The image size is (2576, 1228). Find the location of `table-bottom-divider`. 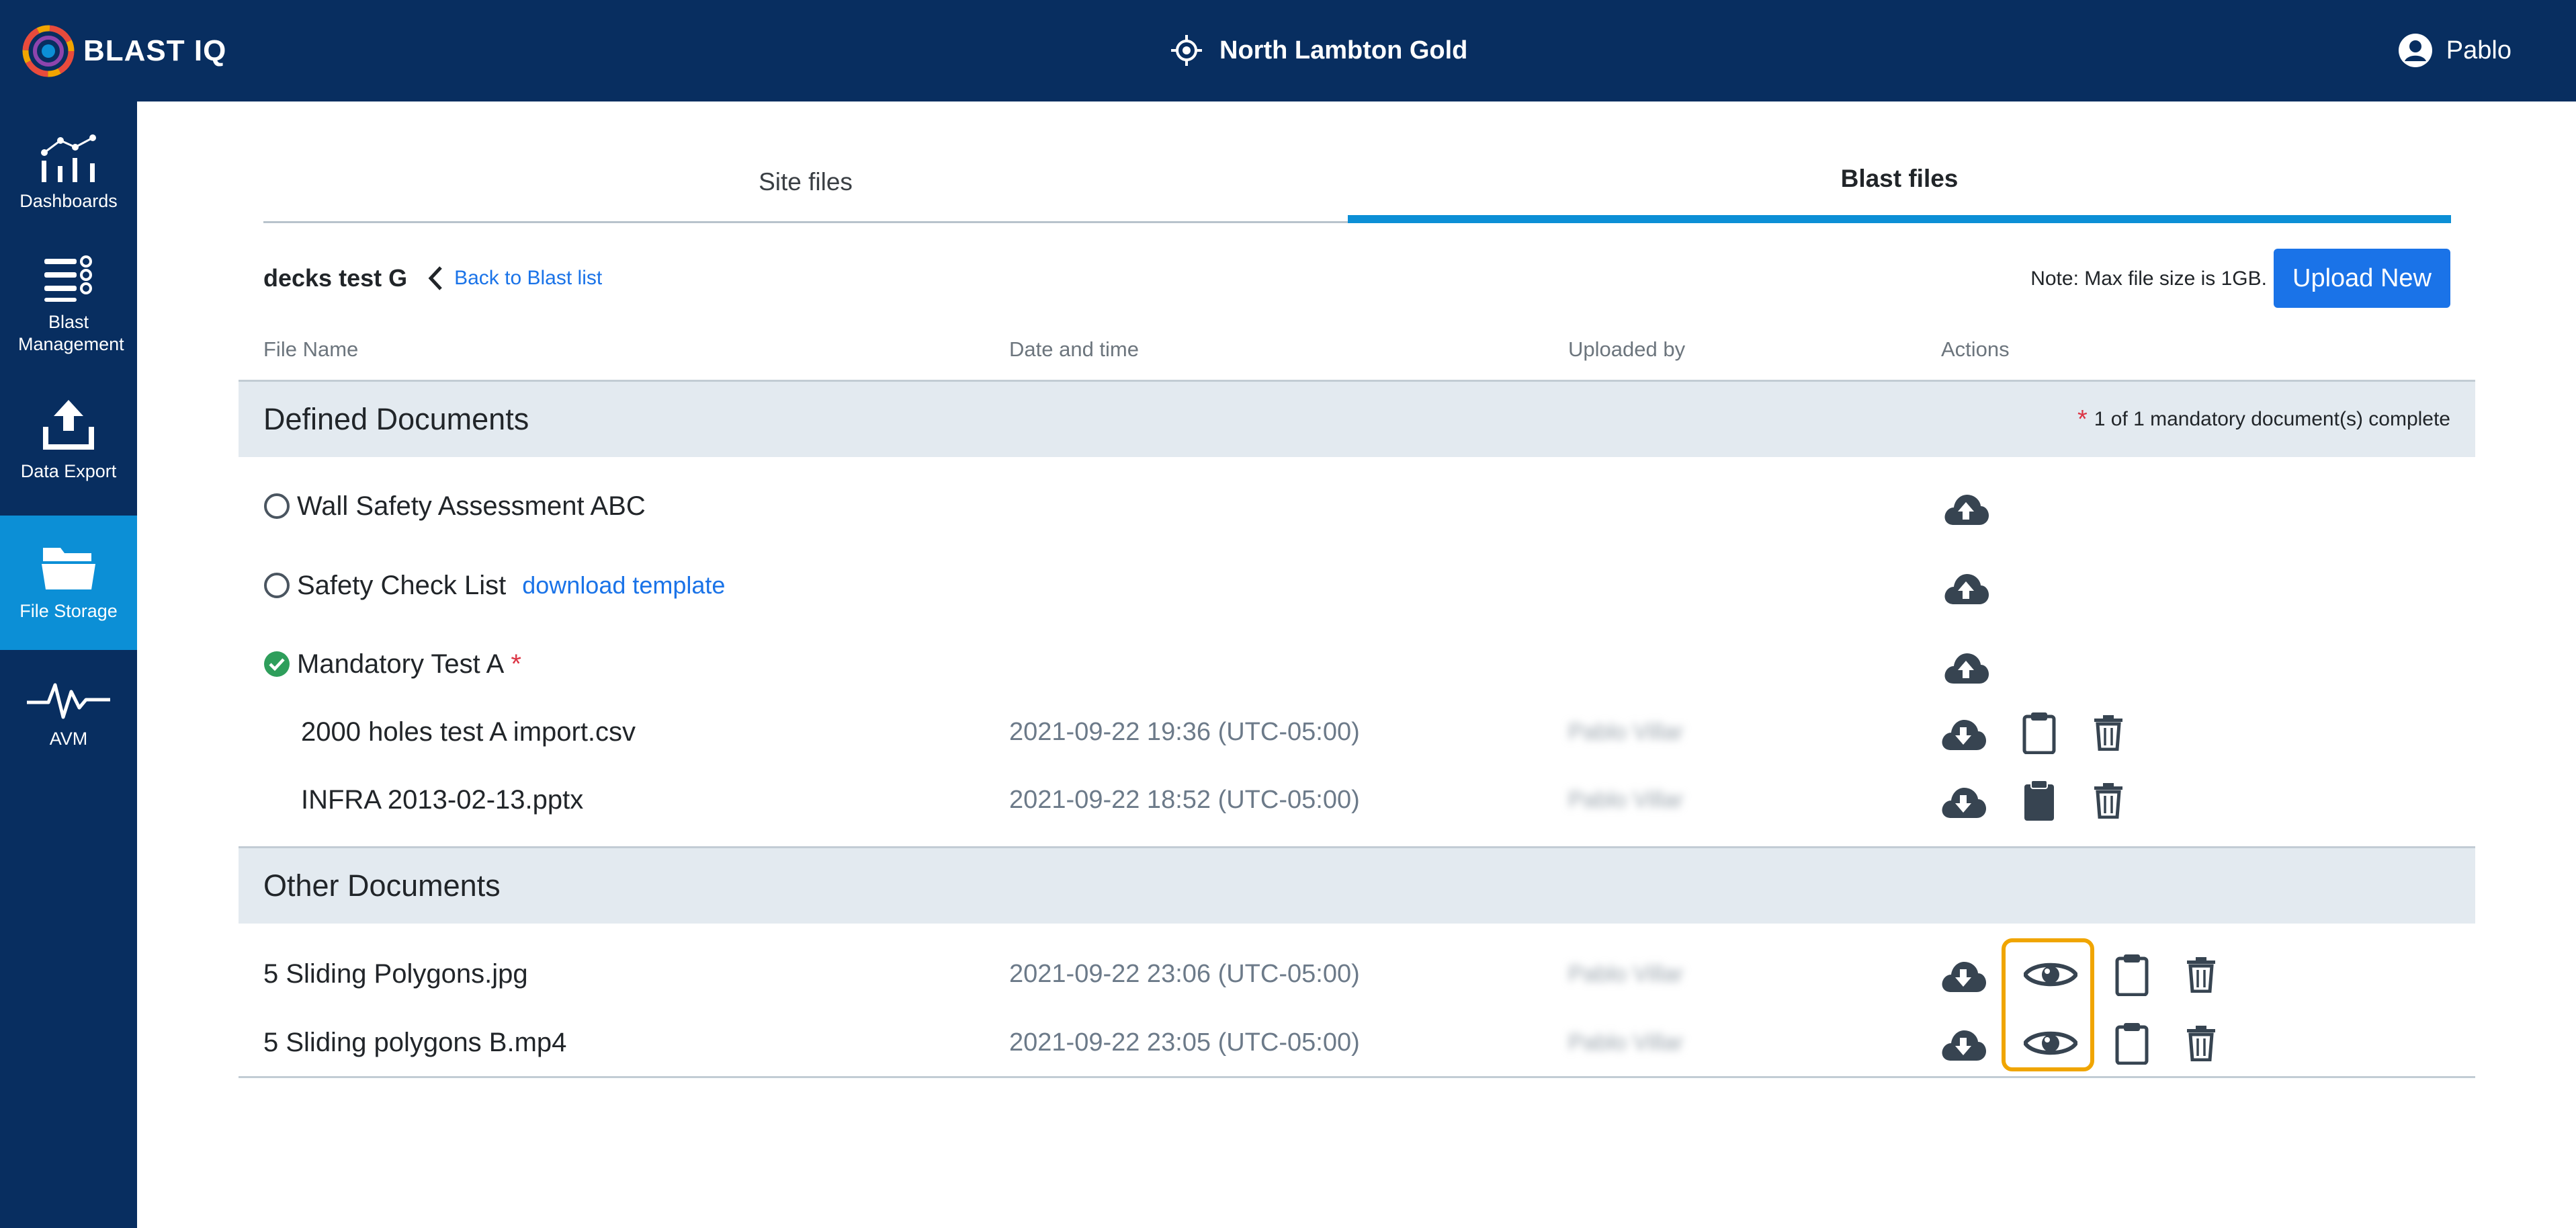

table-bottom-divider is located at coordinates (1357, 1077).